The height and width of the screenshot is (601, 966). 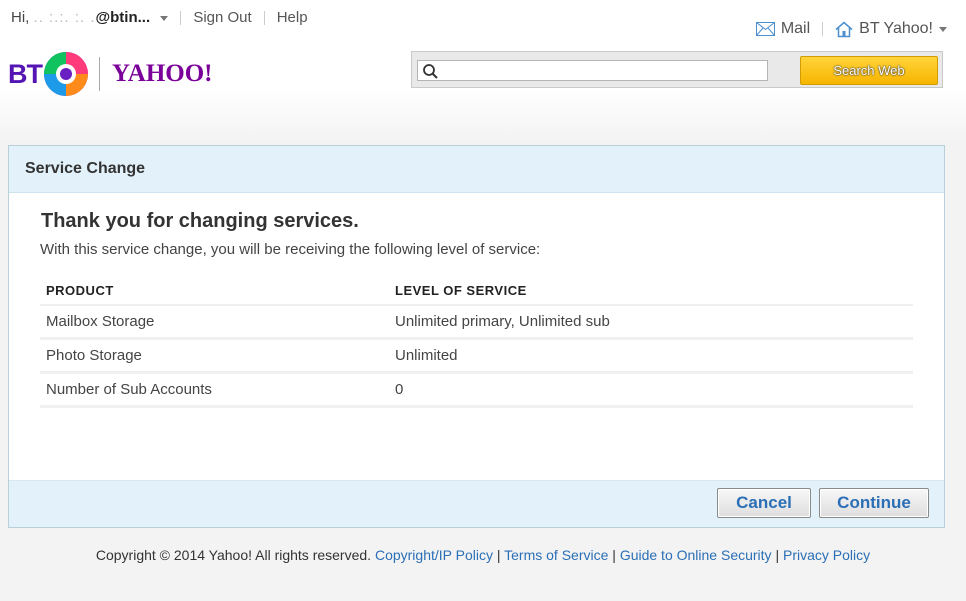 I want to click on continue-button: Continue, so click(x=874, y=503).